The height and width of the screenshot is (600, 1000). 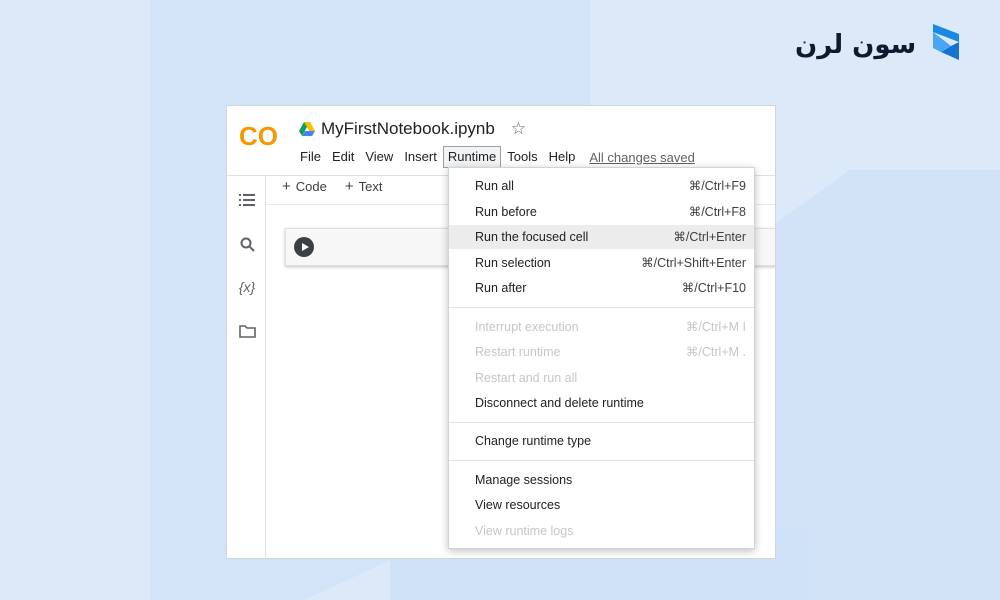 What do you see at coordinates (532, 237) in the screenshot?
I see `menu-item-label: Run the focused cell` at bounding box center [532, 237].